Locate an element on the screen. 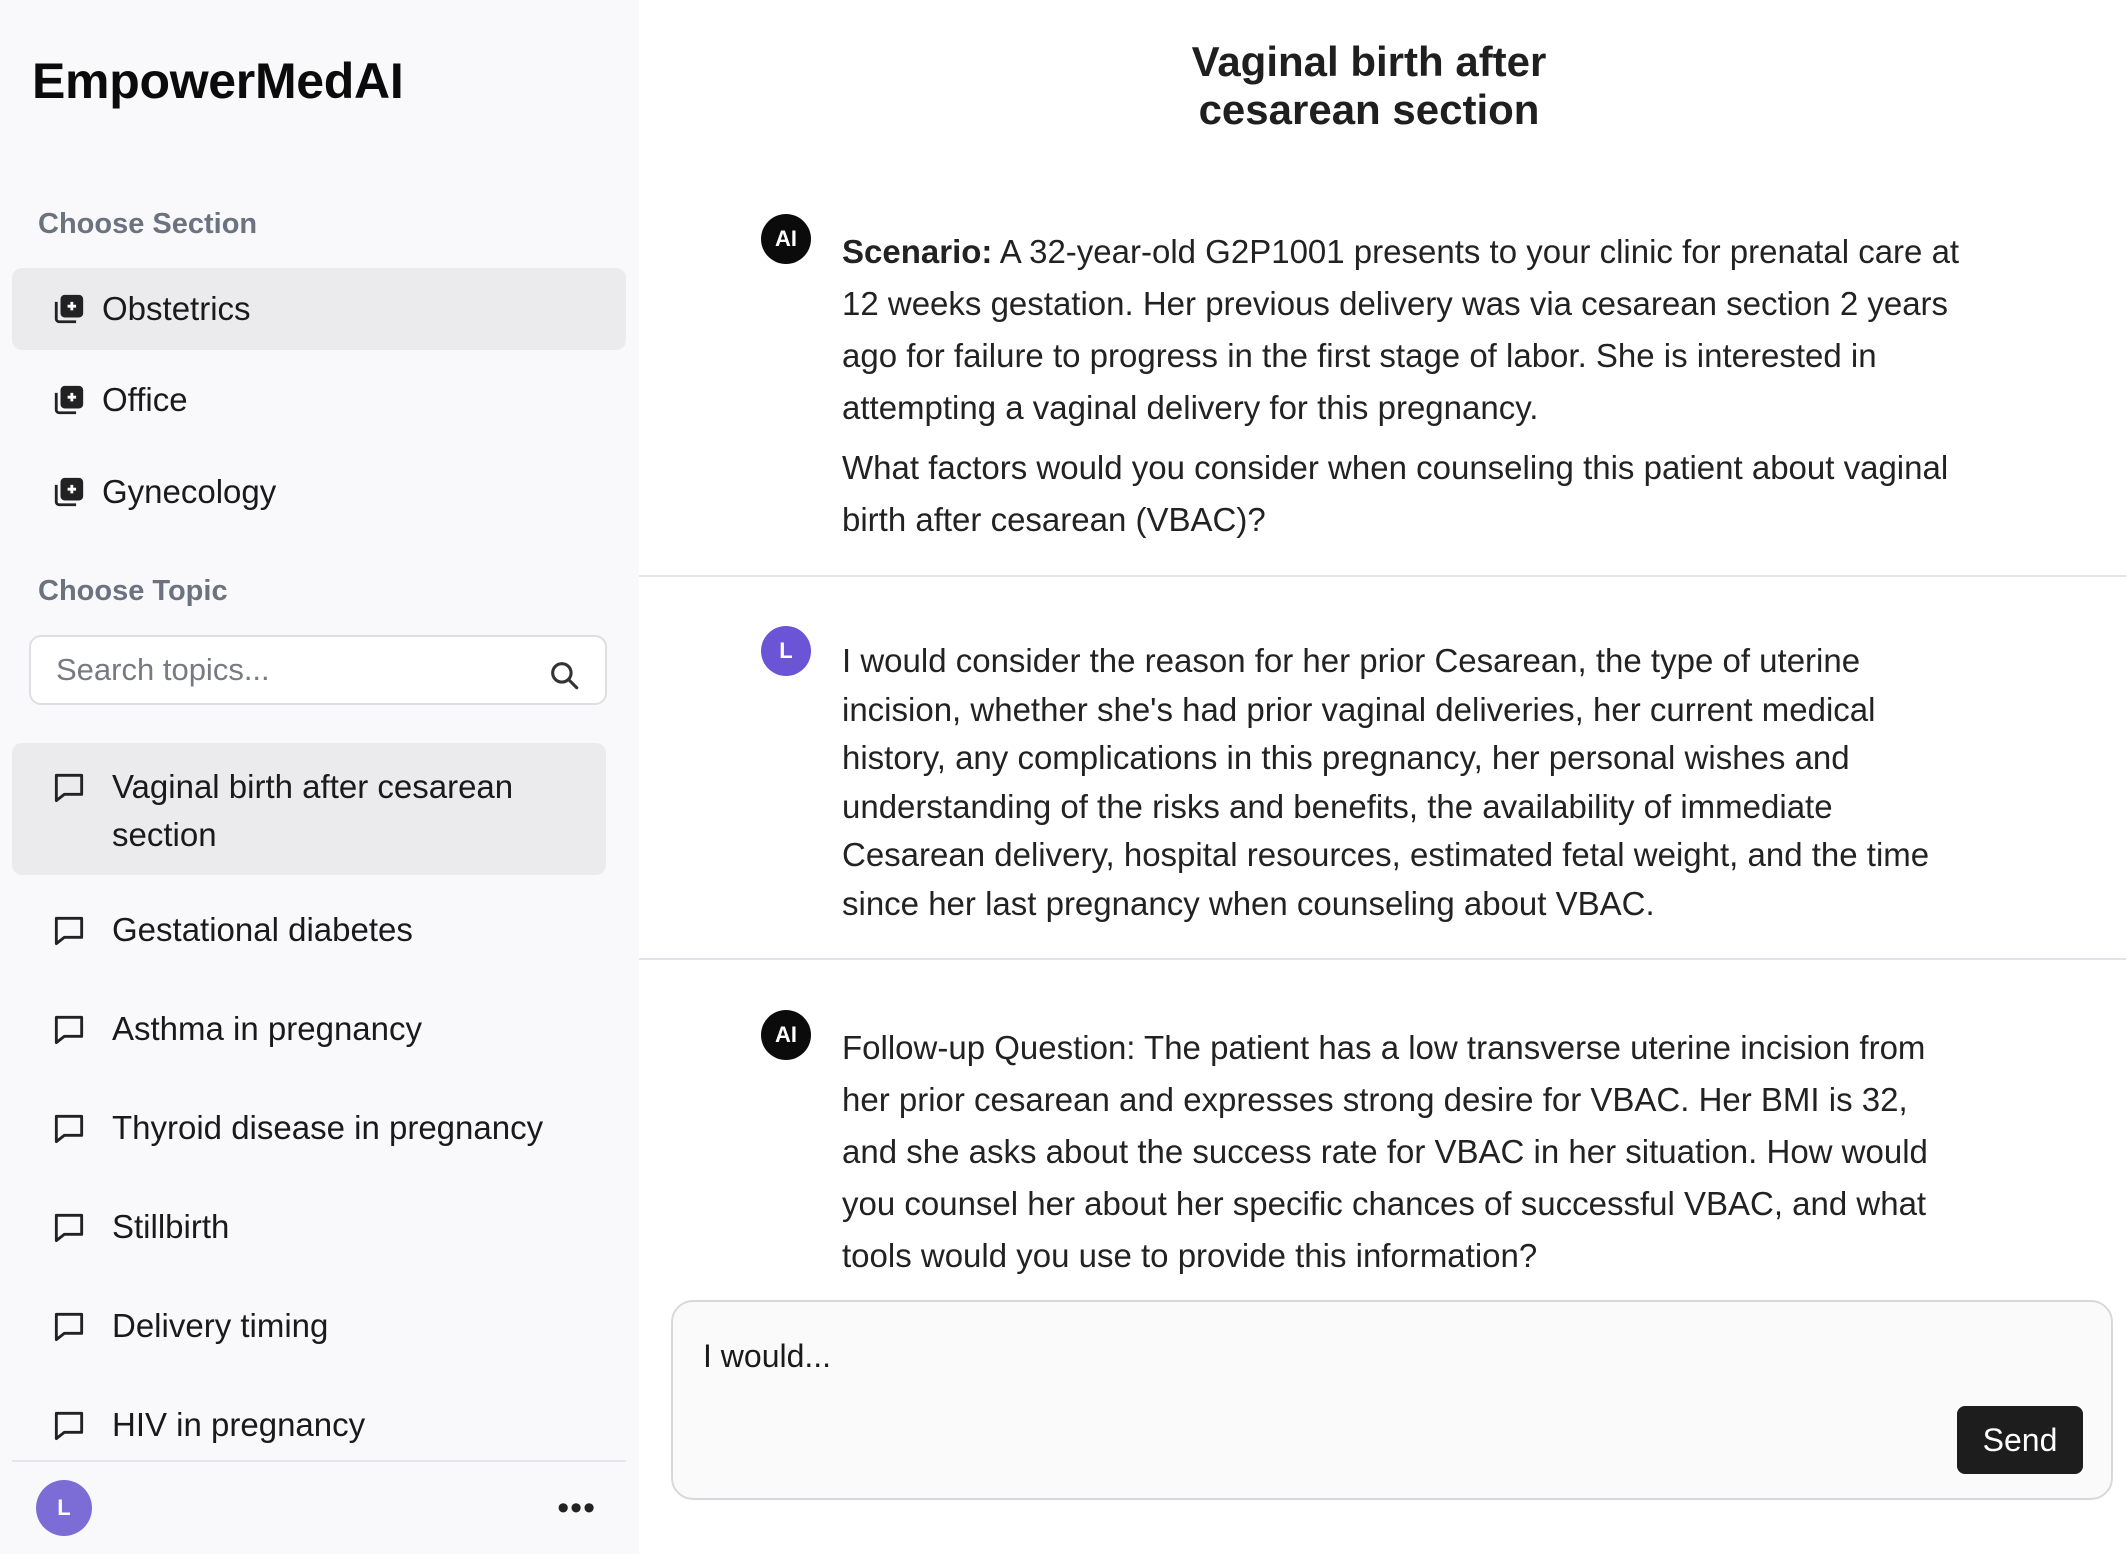 The width and height of the screenshot is (2126, 1554). topic-search-input is located at coordinates (301, 670).